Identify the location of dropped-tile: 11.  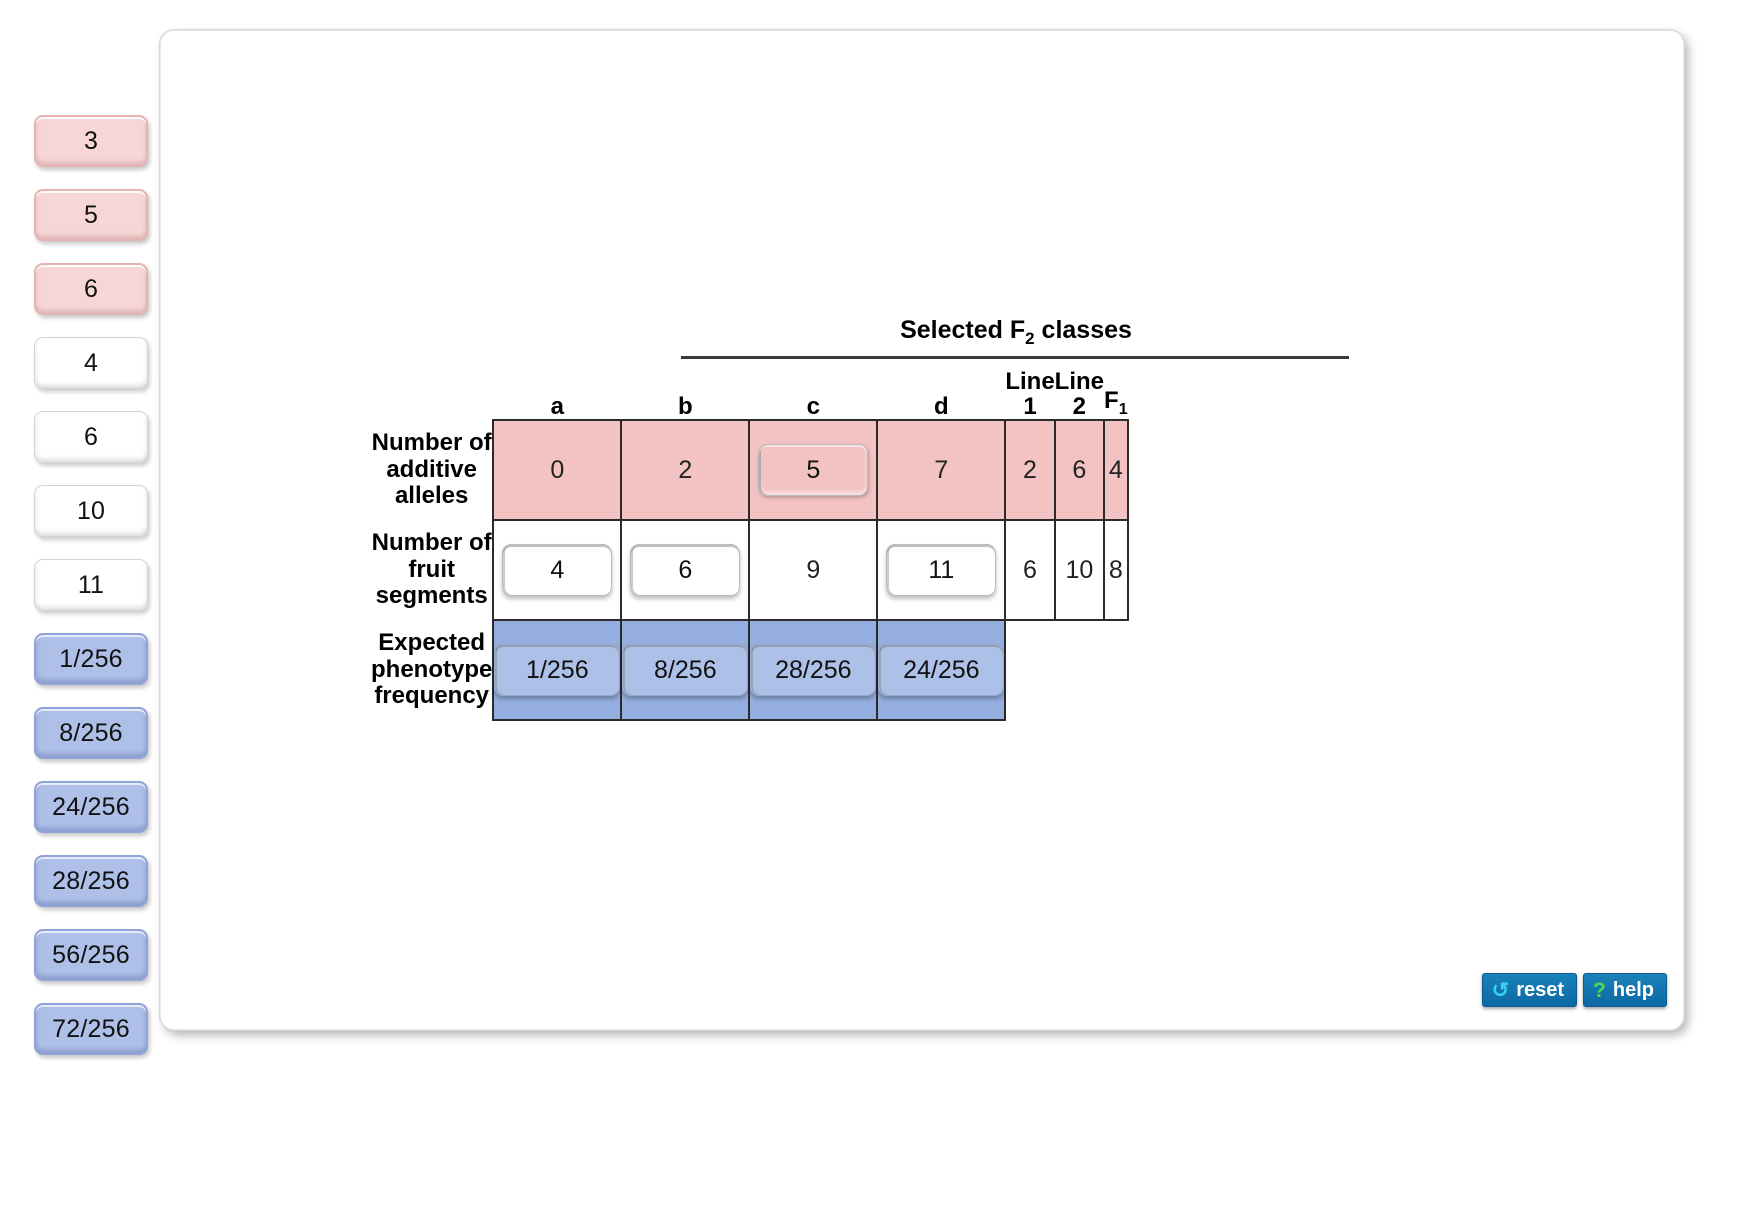
(941, 570).